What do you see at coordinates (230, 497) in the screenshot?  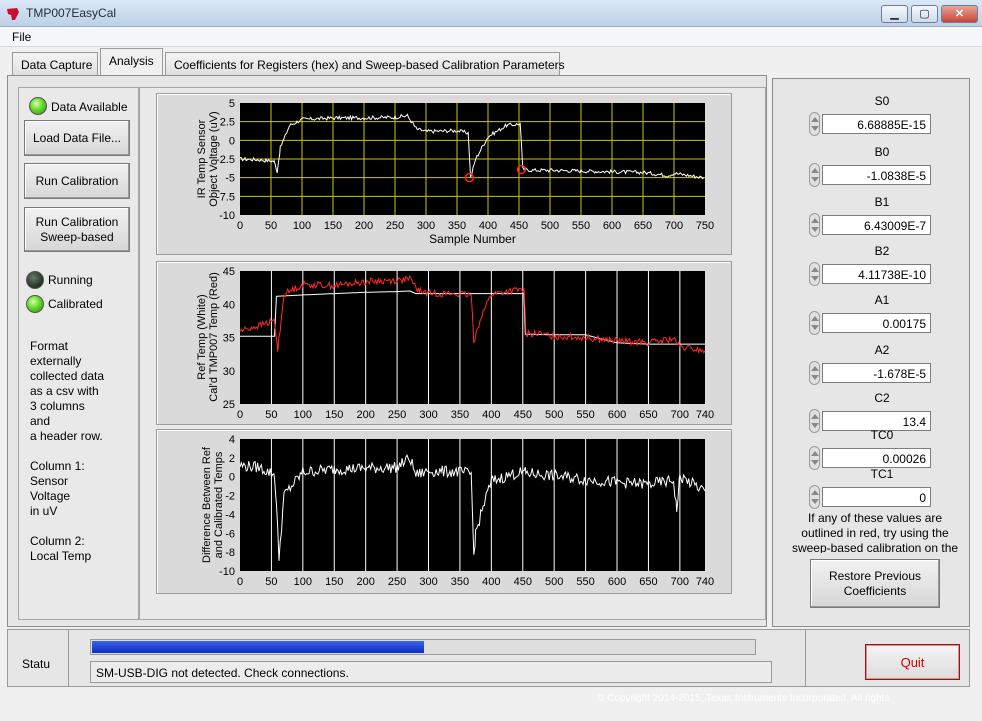 I see `y-tick-label: -2` at bounding box center [230, 497].